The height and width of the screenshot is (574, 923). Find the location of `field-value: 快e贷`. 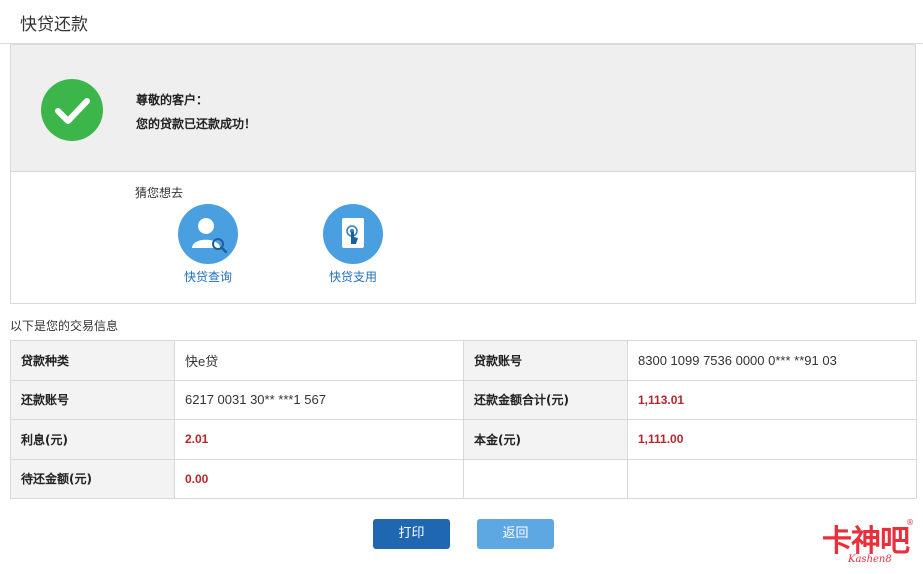

field-value: 快e贷 is located at coordinates (319, 360).